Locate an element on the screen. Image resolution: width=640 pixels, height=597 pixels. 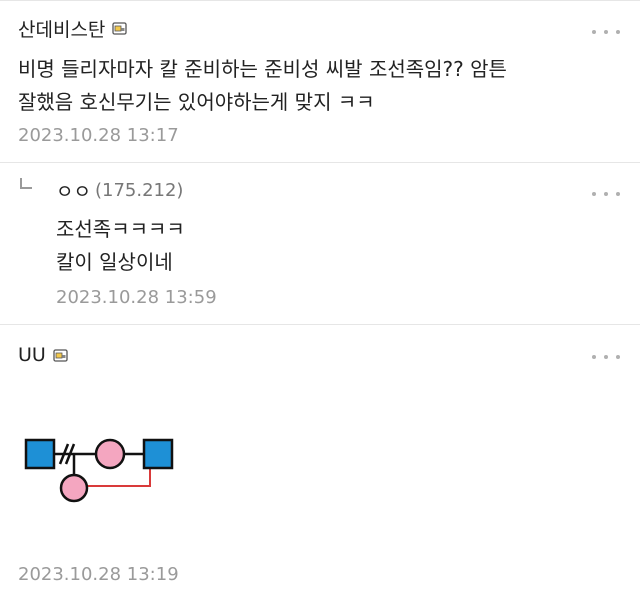
comment-date: 2023.10.28 13:17 is located at coordinates (98, 135).